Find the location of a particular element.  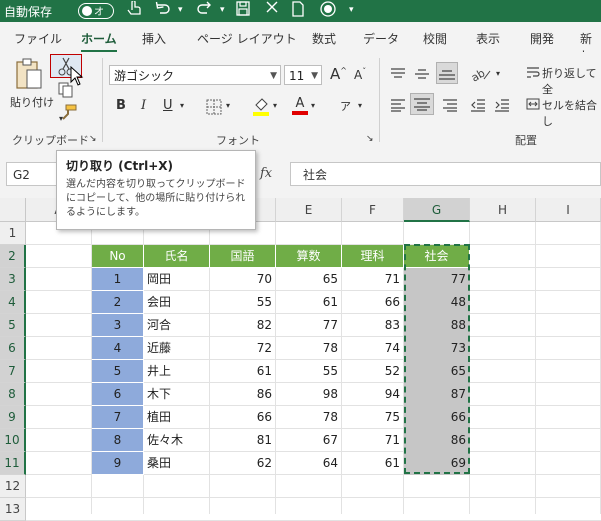

insert-function-icon: fx is located at coordinates (266, 173).